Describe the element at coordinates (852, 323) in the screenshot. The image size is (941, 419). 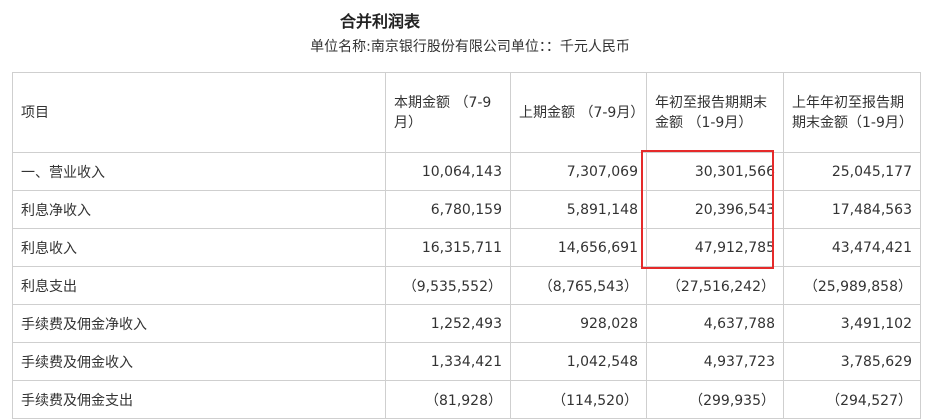
I see `cell-value: 3,491,102` at that location.